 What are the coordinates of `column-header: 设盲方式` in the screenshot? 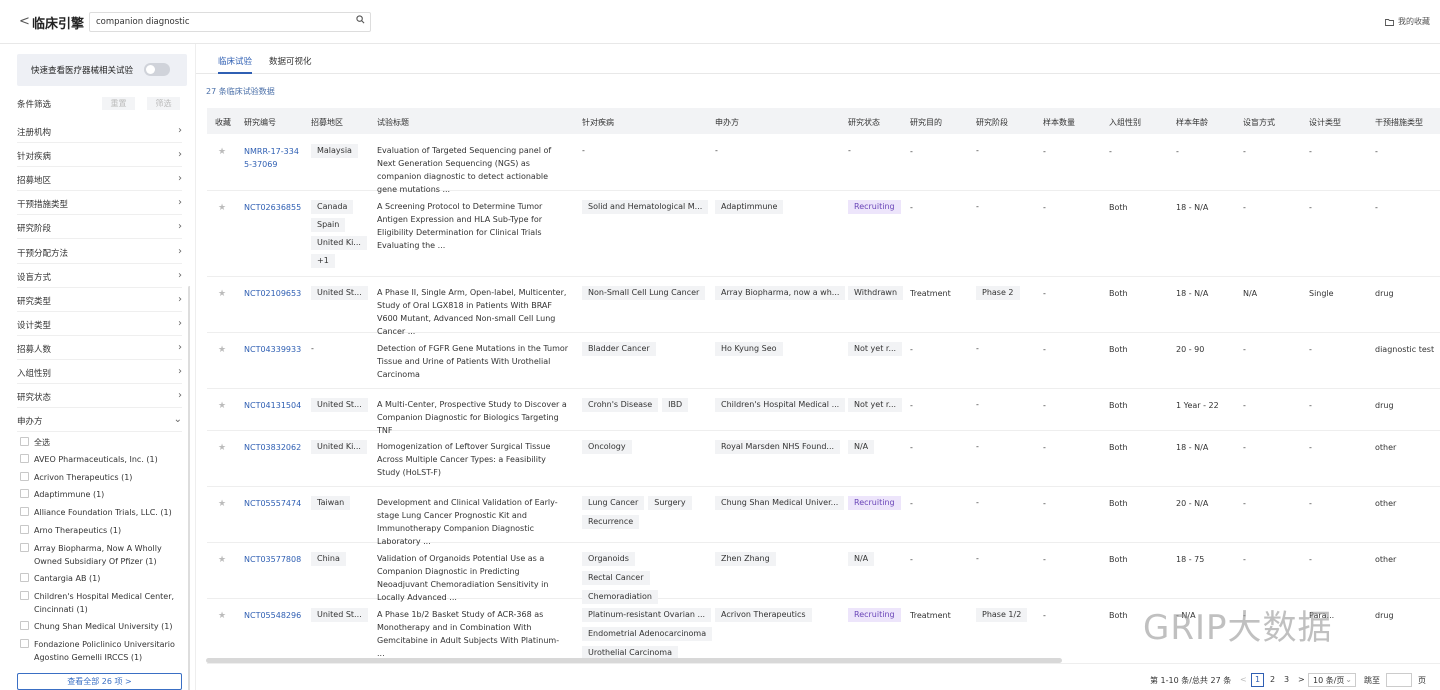 It's located at (1259, 122).